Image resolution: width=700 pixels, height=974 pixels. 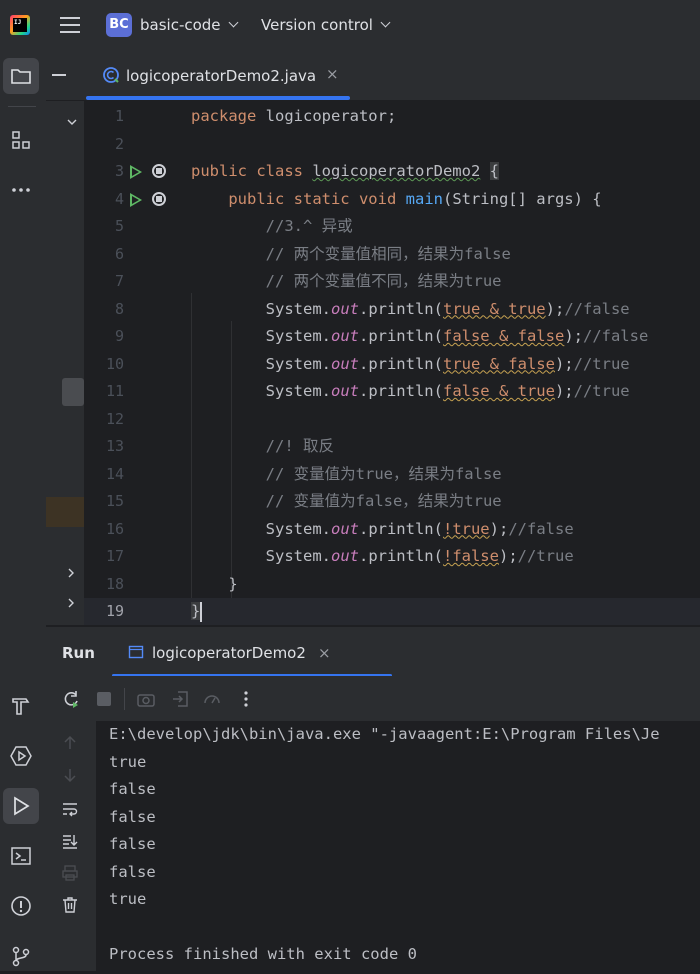 What do you see at coordinates (272, 226) in the screenshot?
I see `code-text: //3.^ 异或` at bounding box center [272, 226].